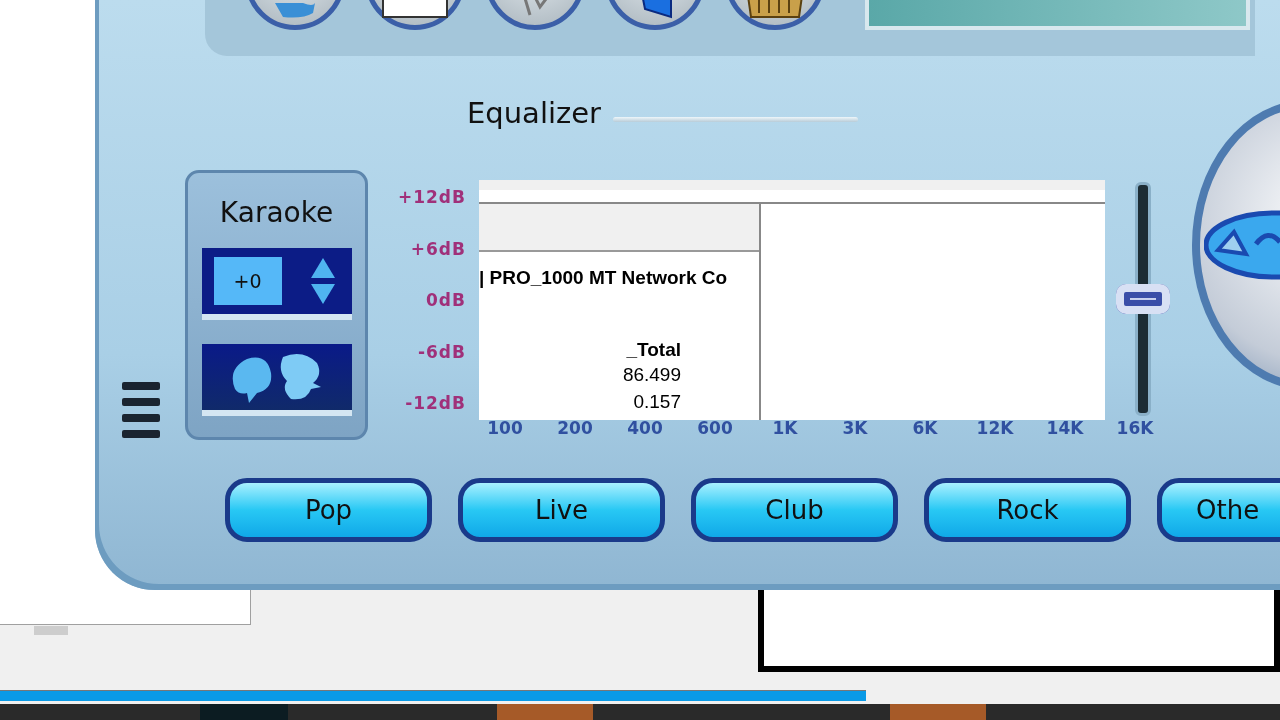 The image size is (1280, 720). I want to click on frequency-label: 16K, so click(1135, 428).